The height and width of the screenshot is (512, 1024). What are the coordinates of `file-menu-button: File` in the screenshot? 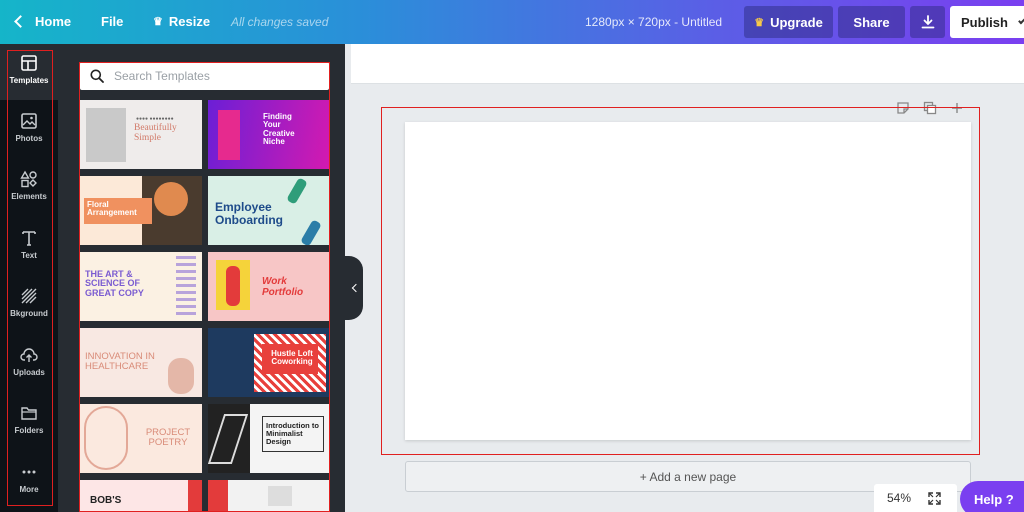 It's located at (112, 21).